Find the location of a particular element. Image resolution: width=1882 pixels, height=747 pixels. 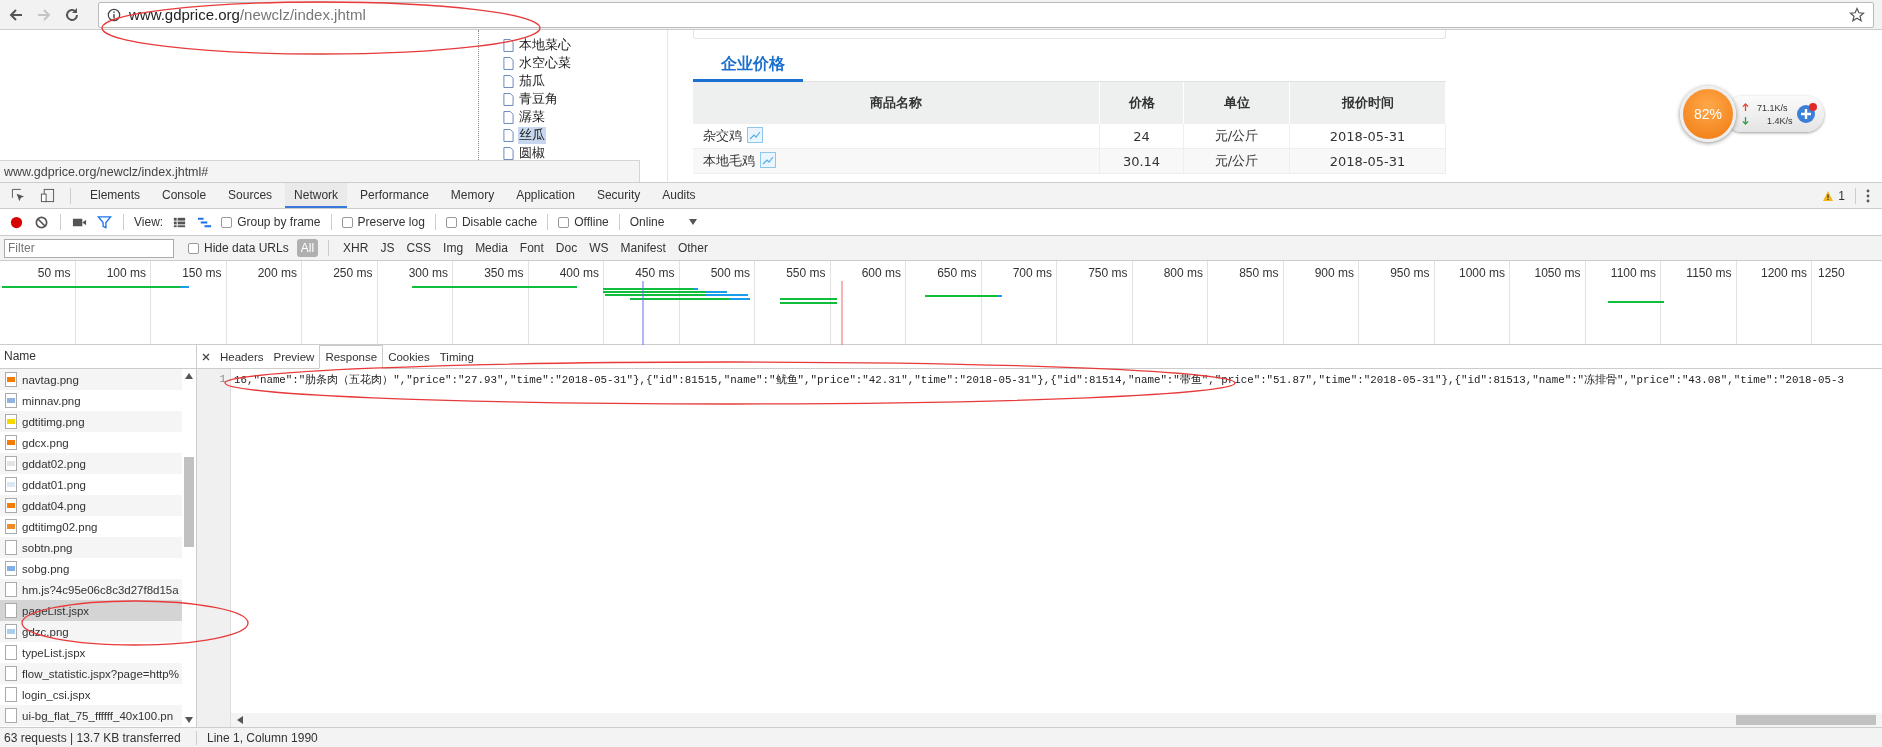

scroll-down-arrow-icon is located at coordinates (189, 720).